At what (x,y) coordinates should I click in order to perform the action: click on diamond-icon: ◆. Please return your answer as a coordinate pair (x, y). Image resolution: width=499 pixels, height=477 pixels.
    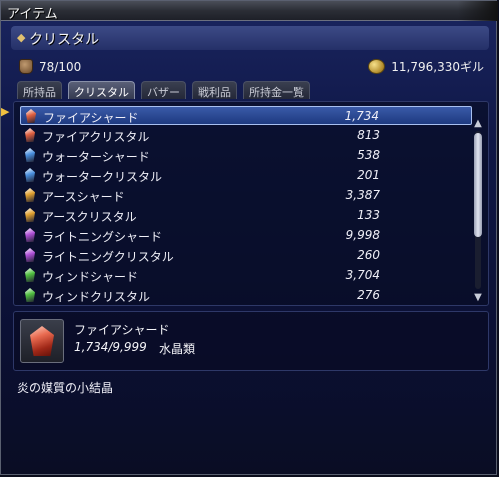
    Looking at the image, I should click on (21, 37).